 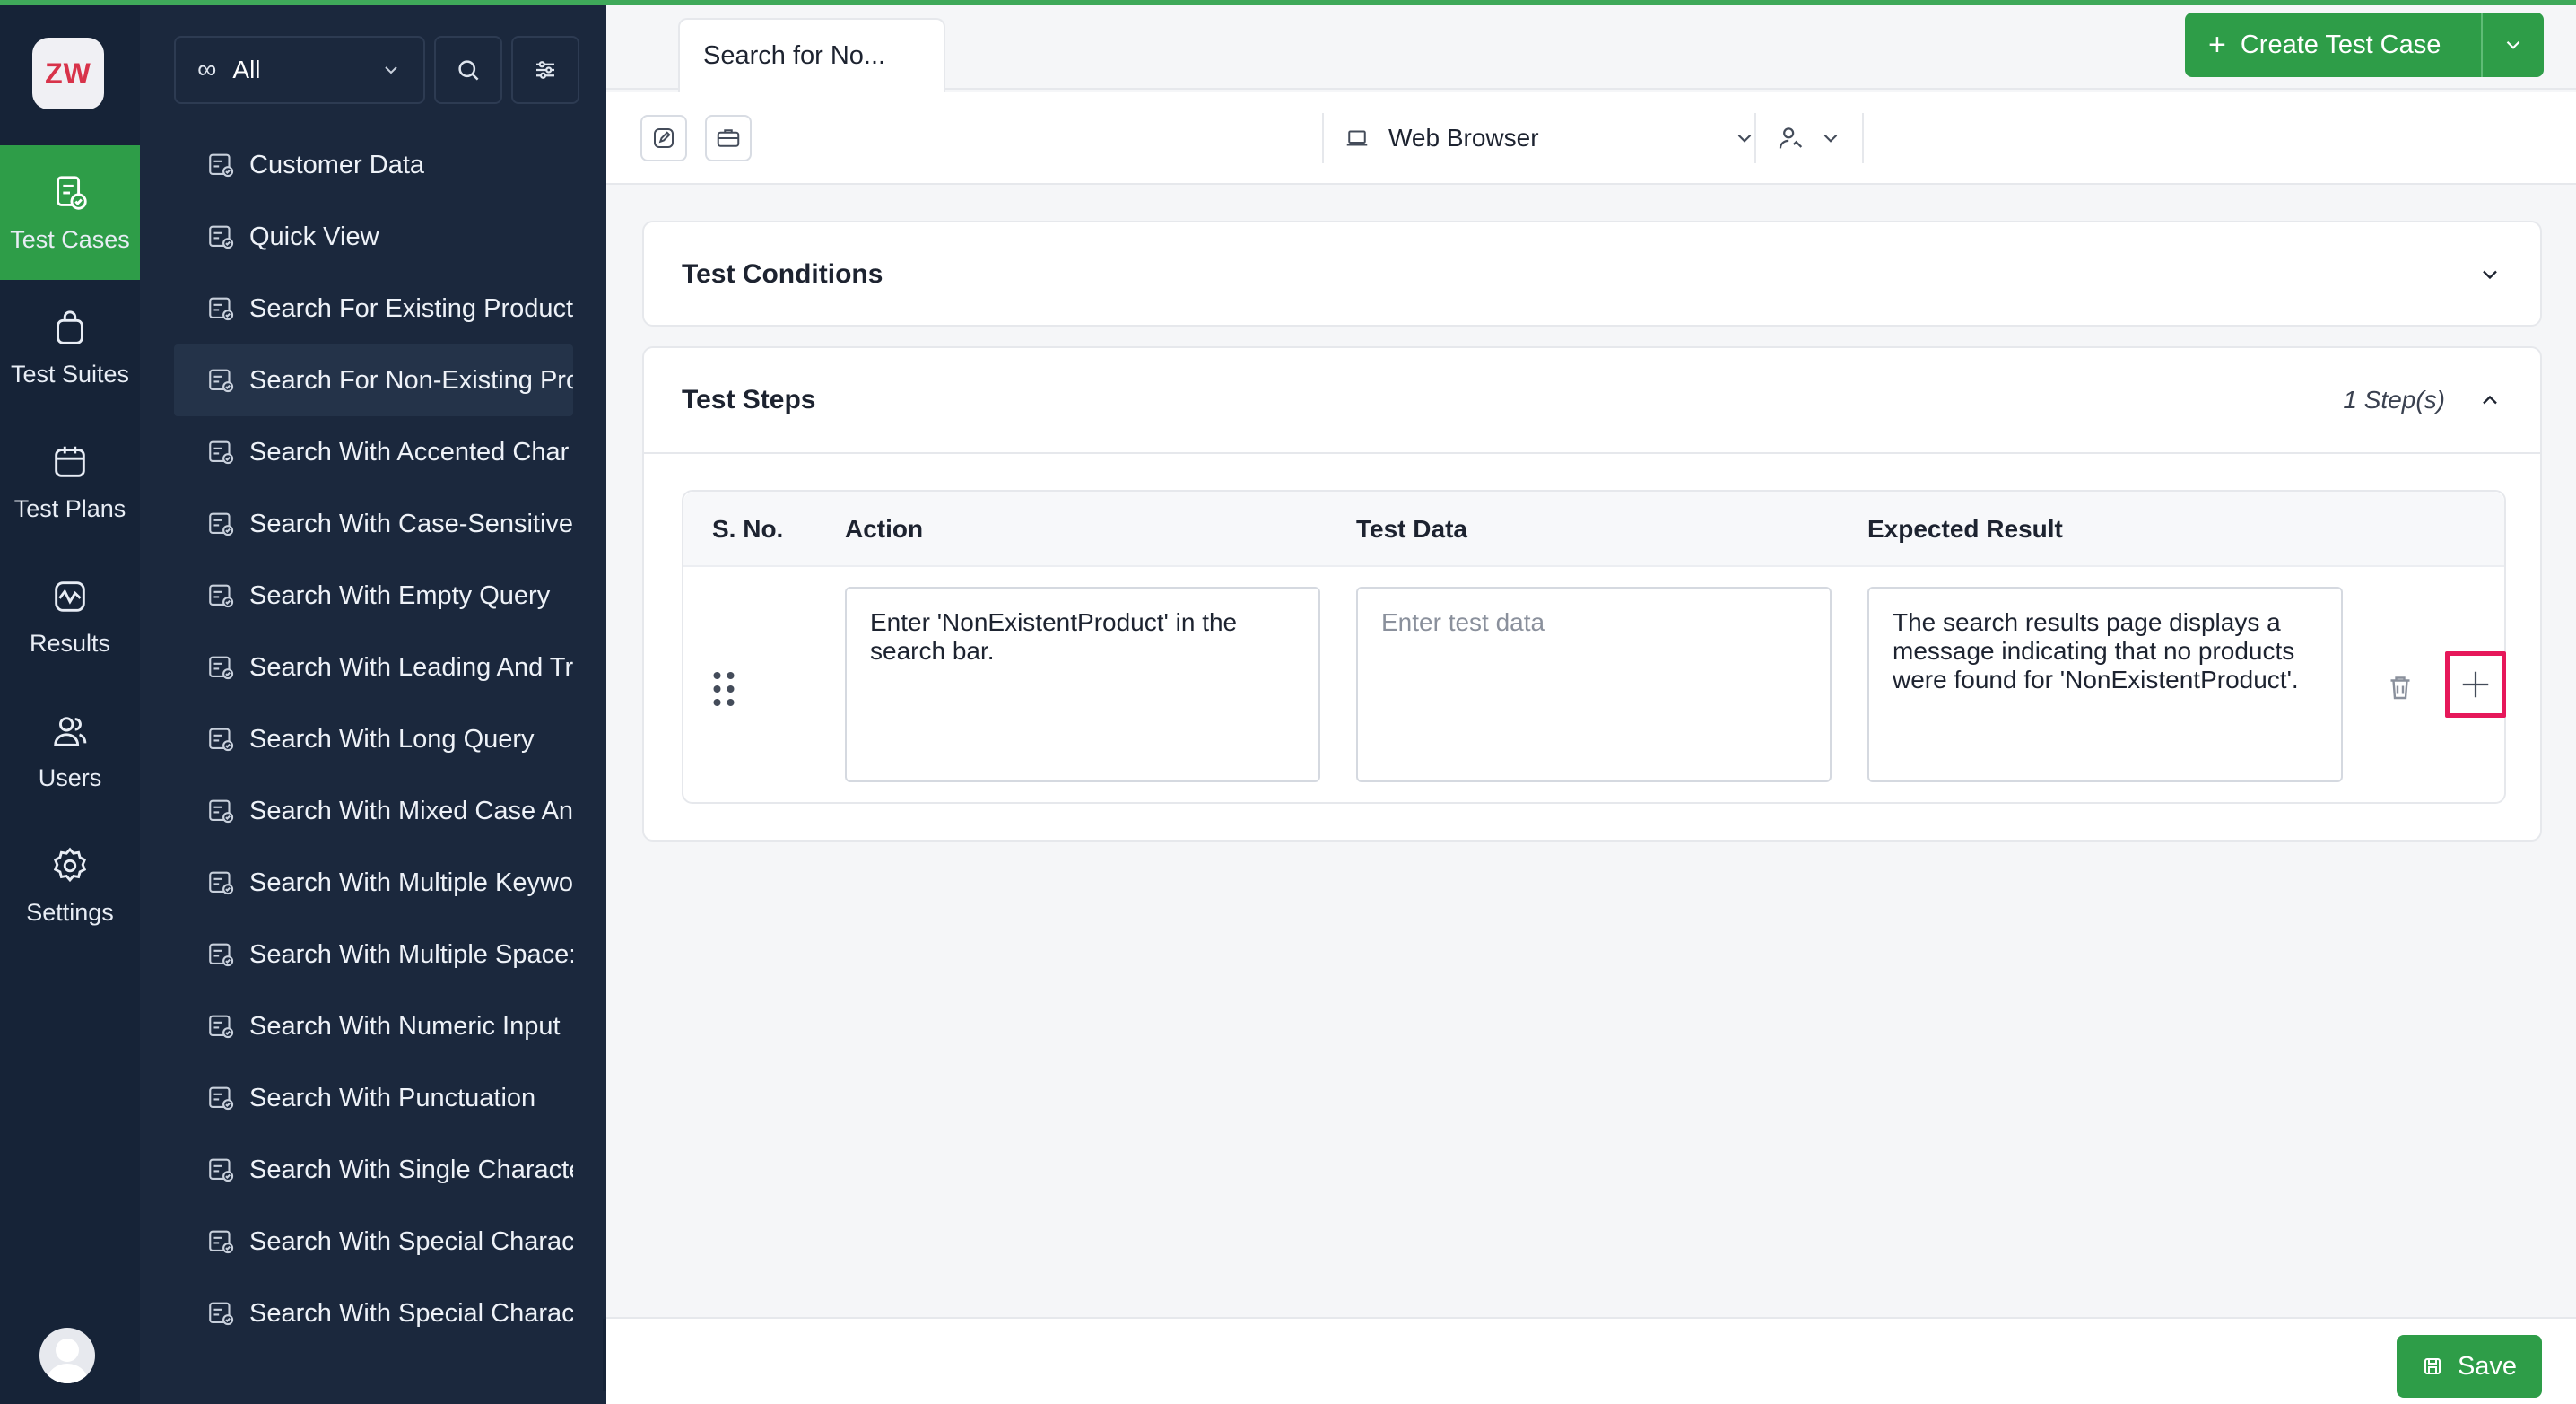 What do you see at coordinates (1357, 138) in the screenshot?
I see `laptop-icon` at bounding box center [1357, 138].